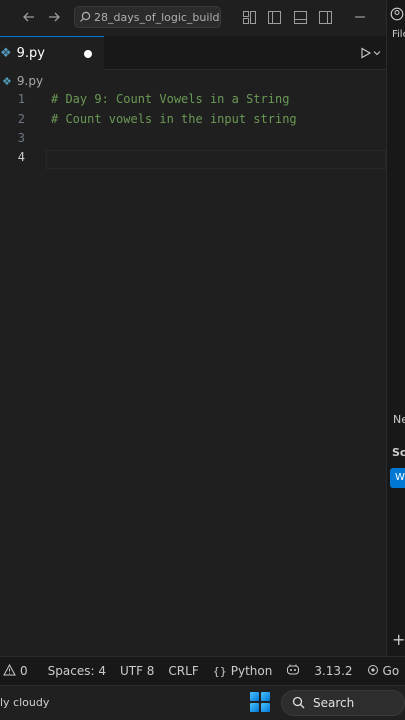 This screenshot has width=405, height=720. What do you see at coordinates (193, 53) in the screenshot?
I see `tab-bar: ❖ 9.py` at bounding box center [193, 53].